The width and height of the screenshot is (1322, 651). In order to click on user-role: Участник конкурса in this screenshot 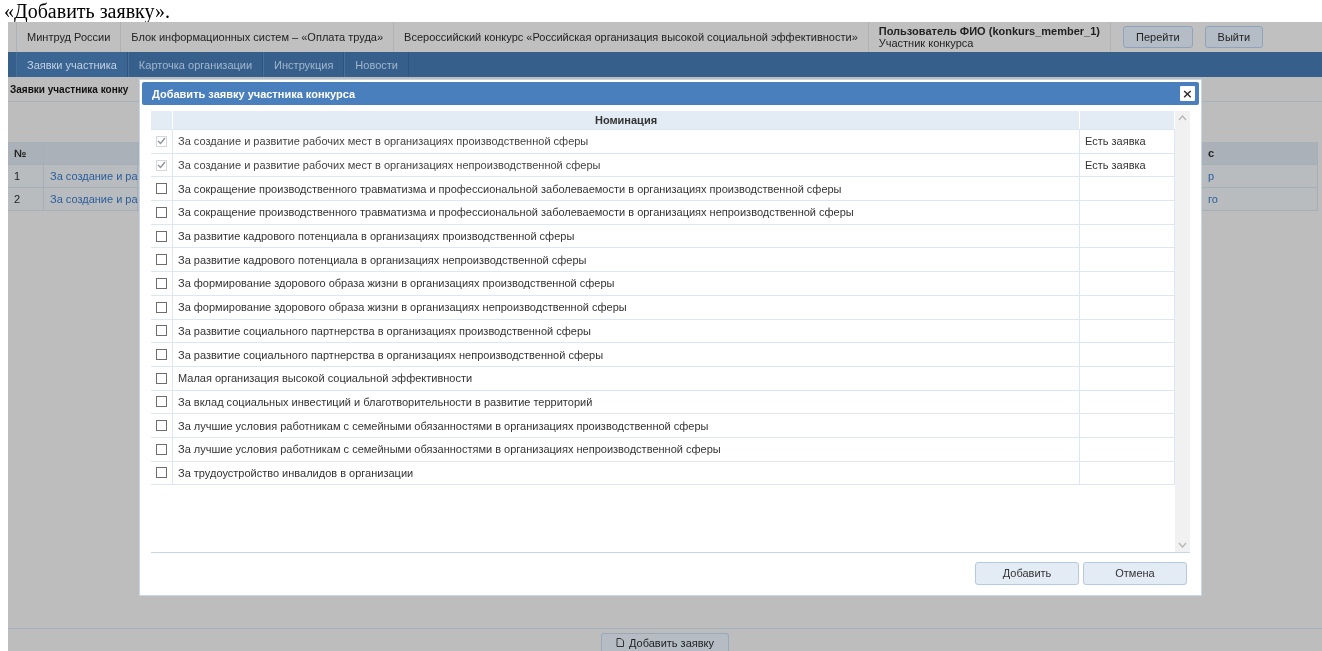, I will do `click(926, 43)`.